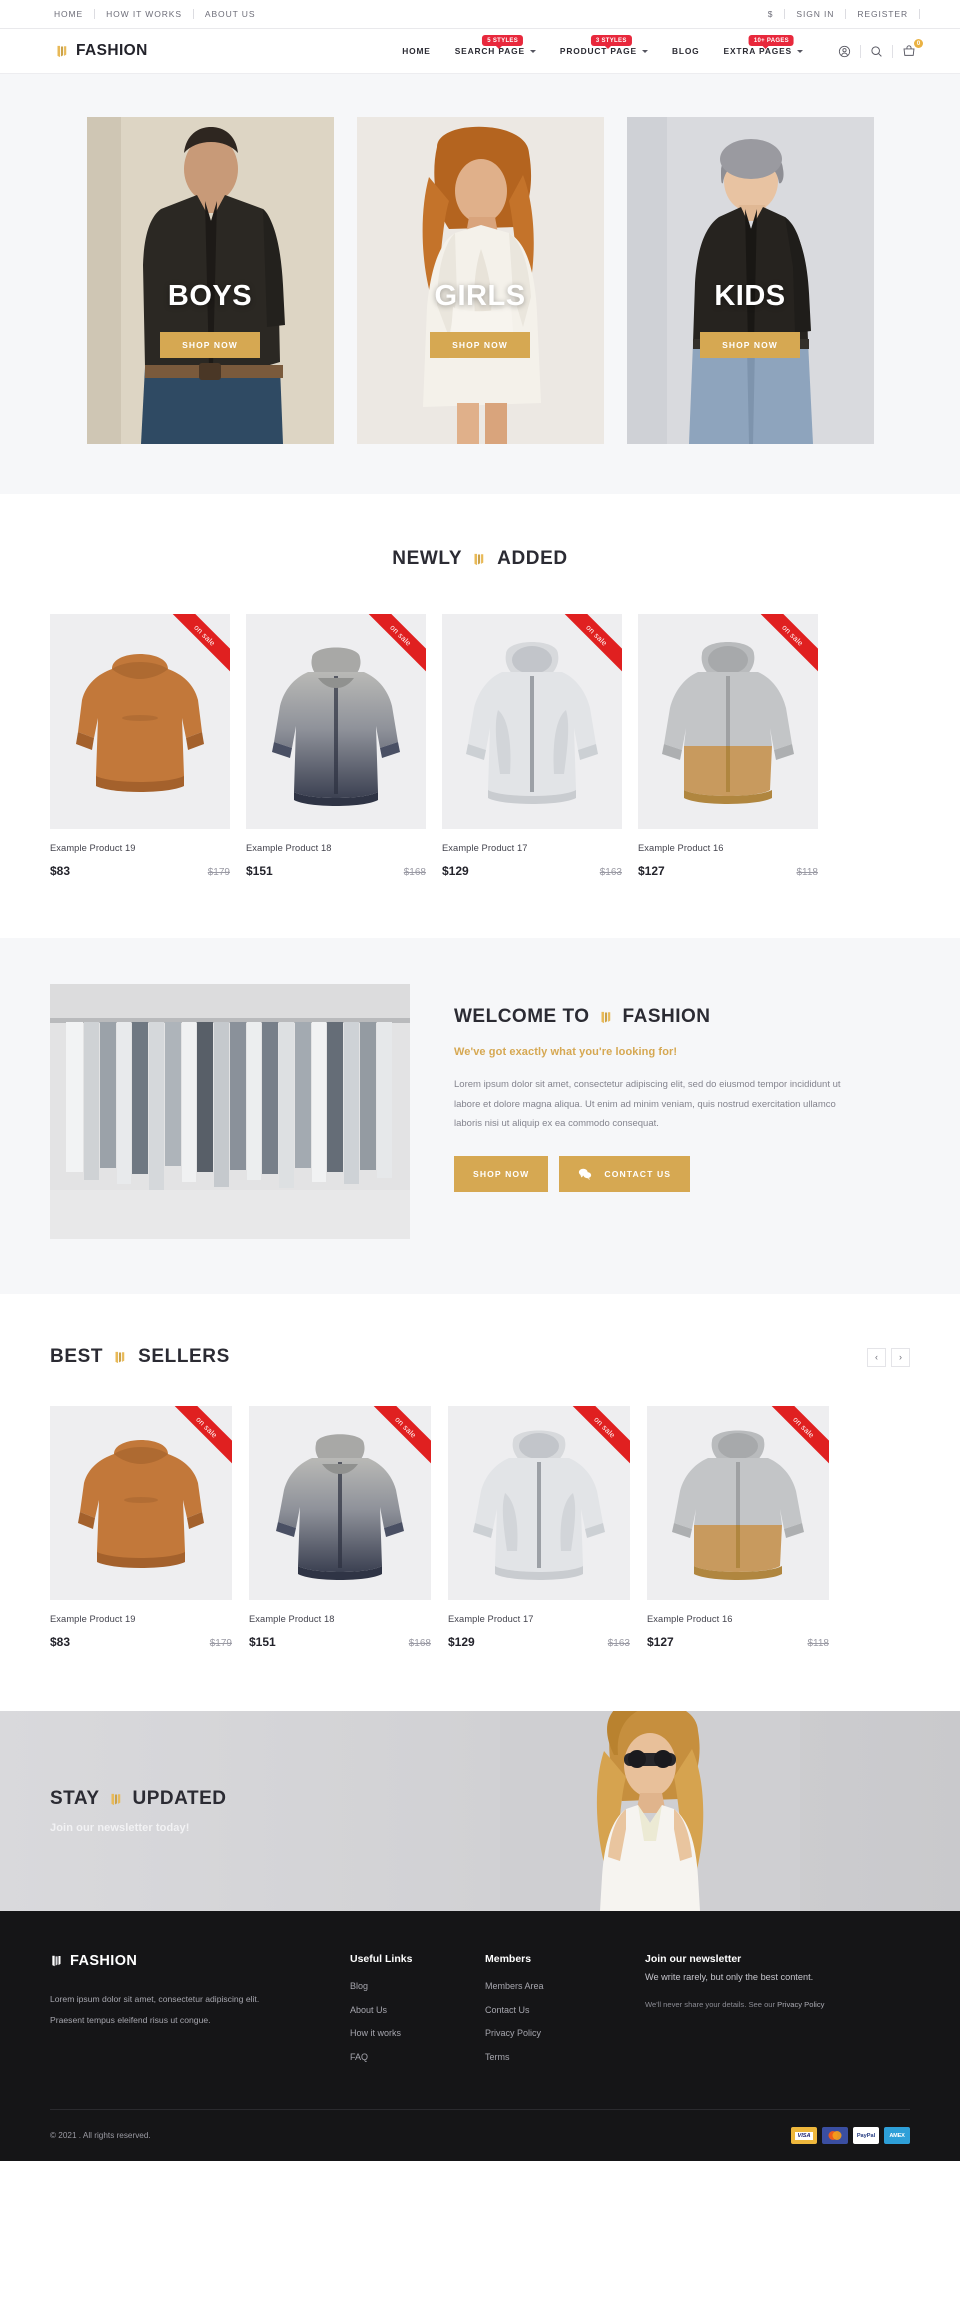  I want to click on nav-badge-product-page: 3 STYLES, so click(611, 42).